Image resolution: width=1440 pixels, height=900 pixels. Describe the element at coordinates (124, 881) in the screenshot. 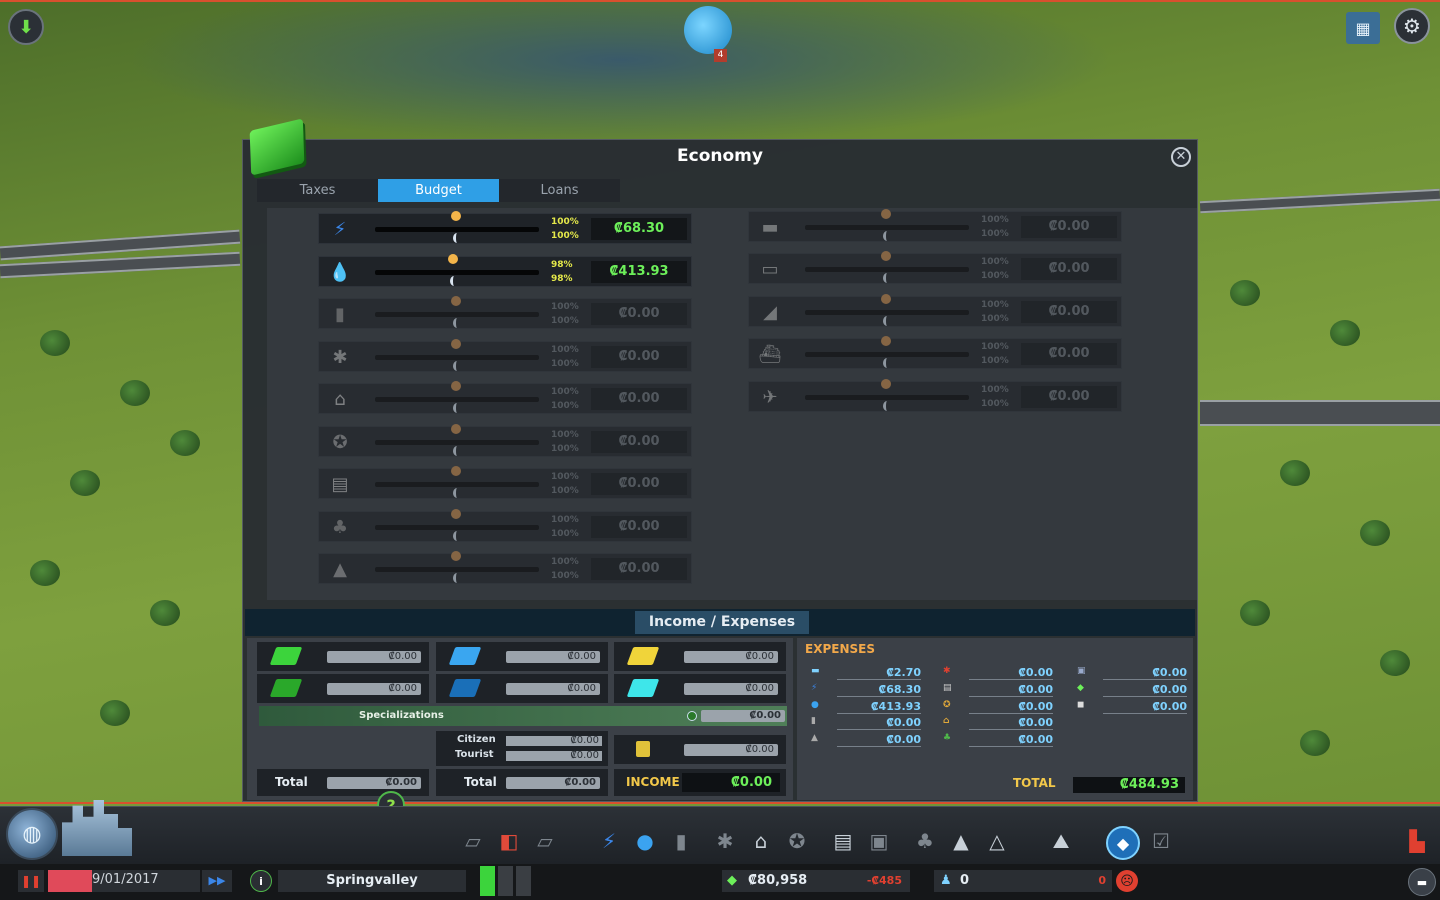

I see `date-field: 9/01/2017` at that location.